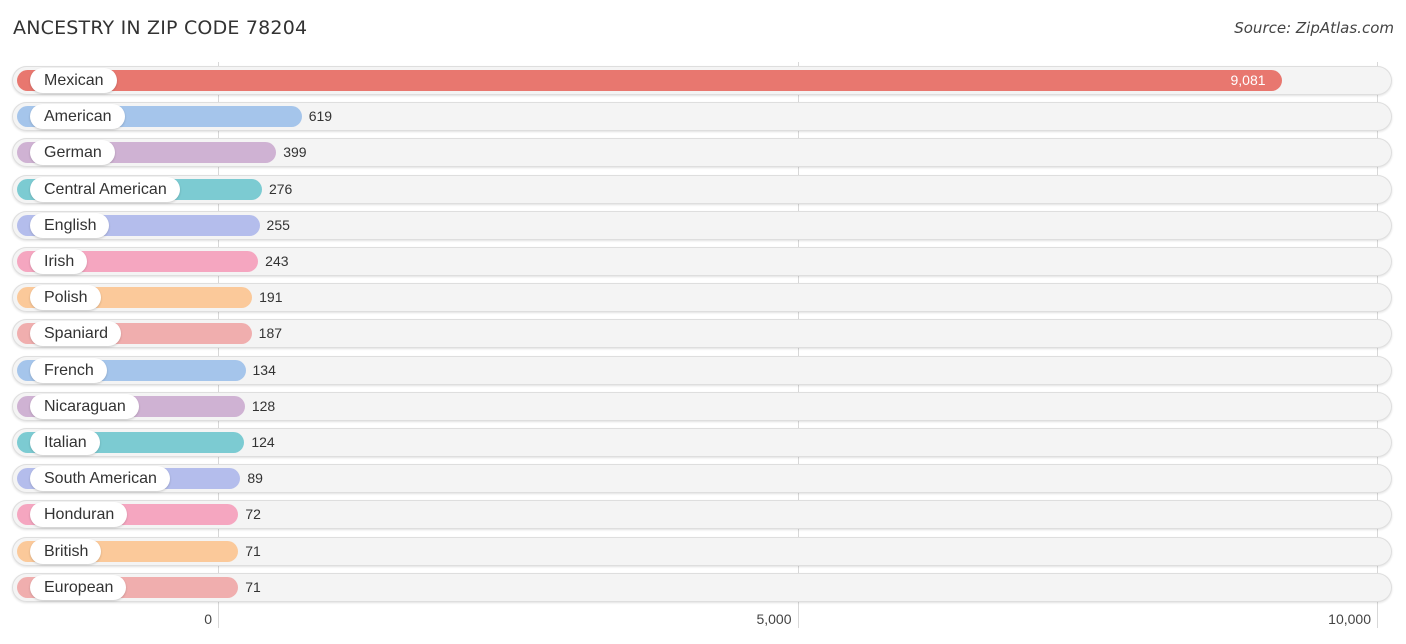 This screenshot has height=644, width=1406. I want to click on value-label: 619, so click(320, 116).